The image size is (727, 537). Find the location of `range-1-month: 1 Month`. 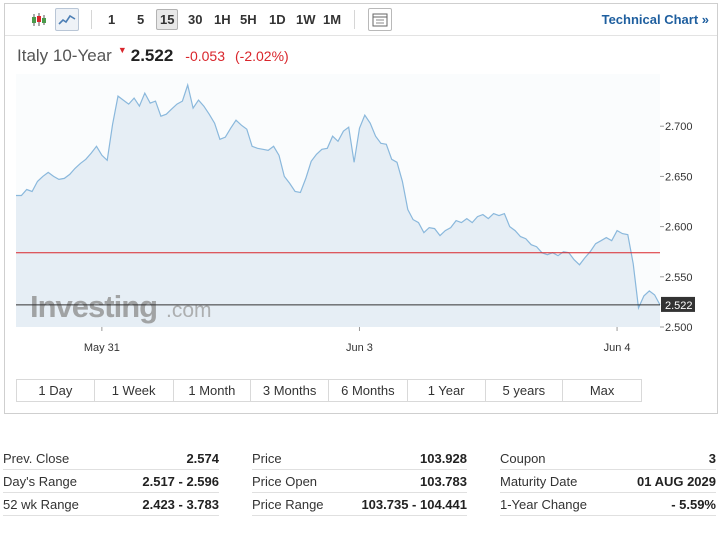

range-1-month: 1 Month is located at coordinates (213, 390).